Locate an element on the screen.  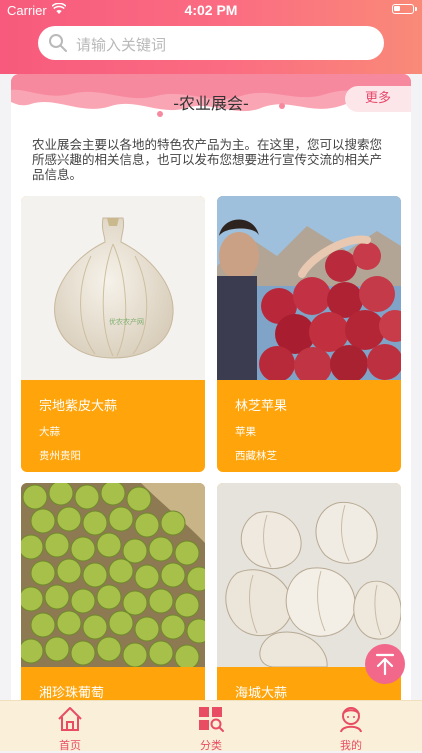
garlic-image: 优农农产网 is located at coordinates (113, 288).